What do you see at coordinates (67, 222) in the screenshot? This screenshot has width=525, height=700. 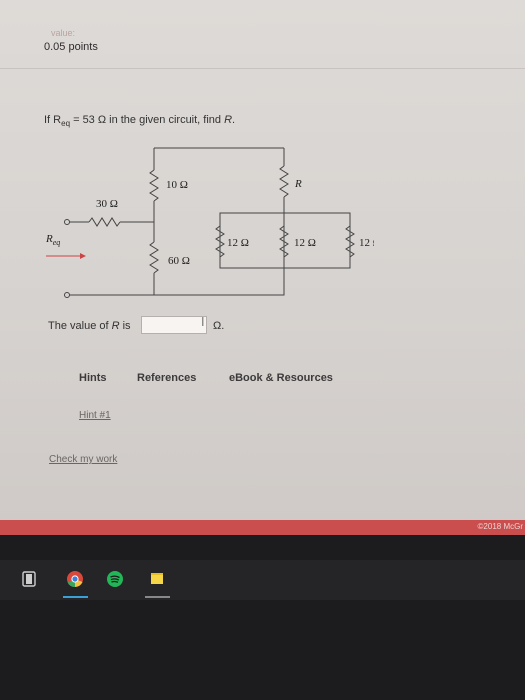 I see `terminal-top` at bounding box center [67, 222].